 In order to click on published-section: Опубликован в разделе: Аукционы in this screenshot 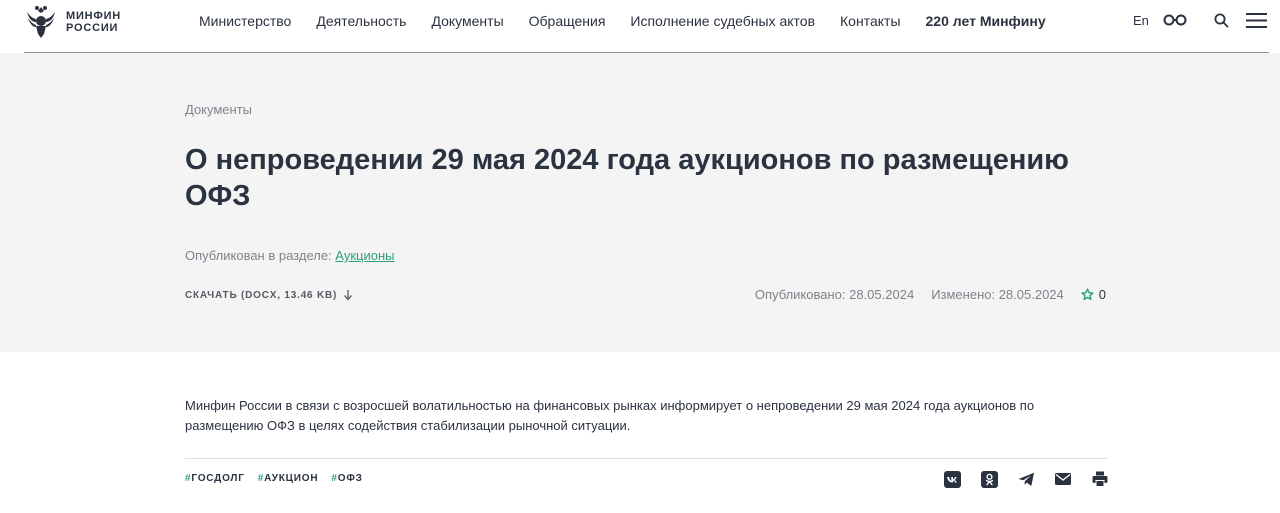, I will do `click(289, 255)`.